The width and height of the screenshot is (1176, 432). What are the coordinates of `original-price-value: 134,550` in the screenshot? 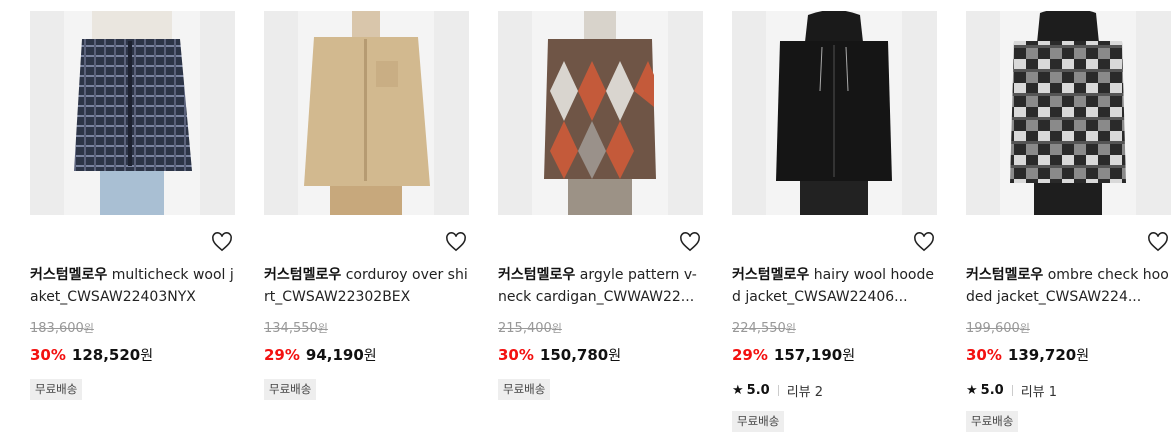 It's located at (291, 328).